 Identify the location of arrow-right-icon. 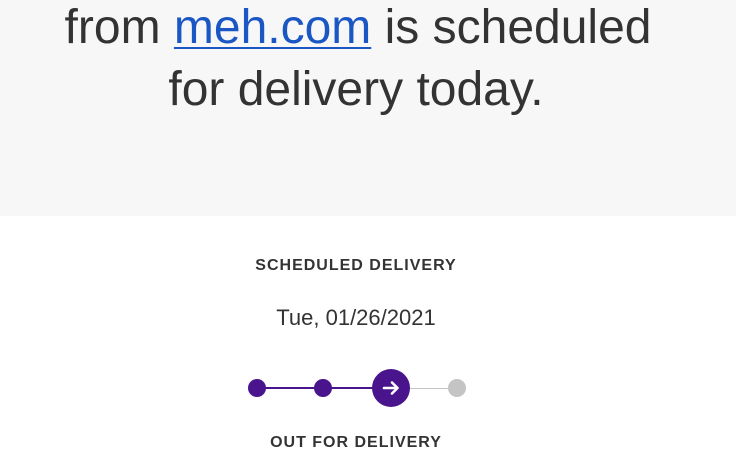
(390, 388).